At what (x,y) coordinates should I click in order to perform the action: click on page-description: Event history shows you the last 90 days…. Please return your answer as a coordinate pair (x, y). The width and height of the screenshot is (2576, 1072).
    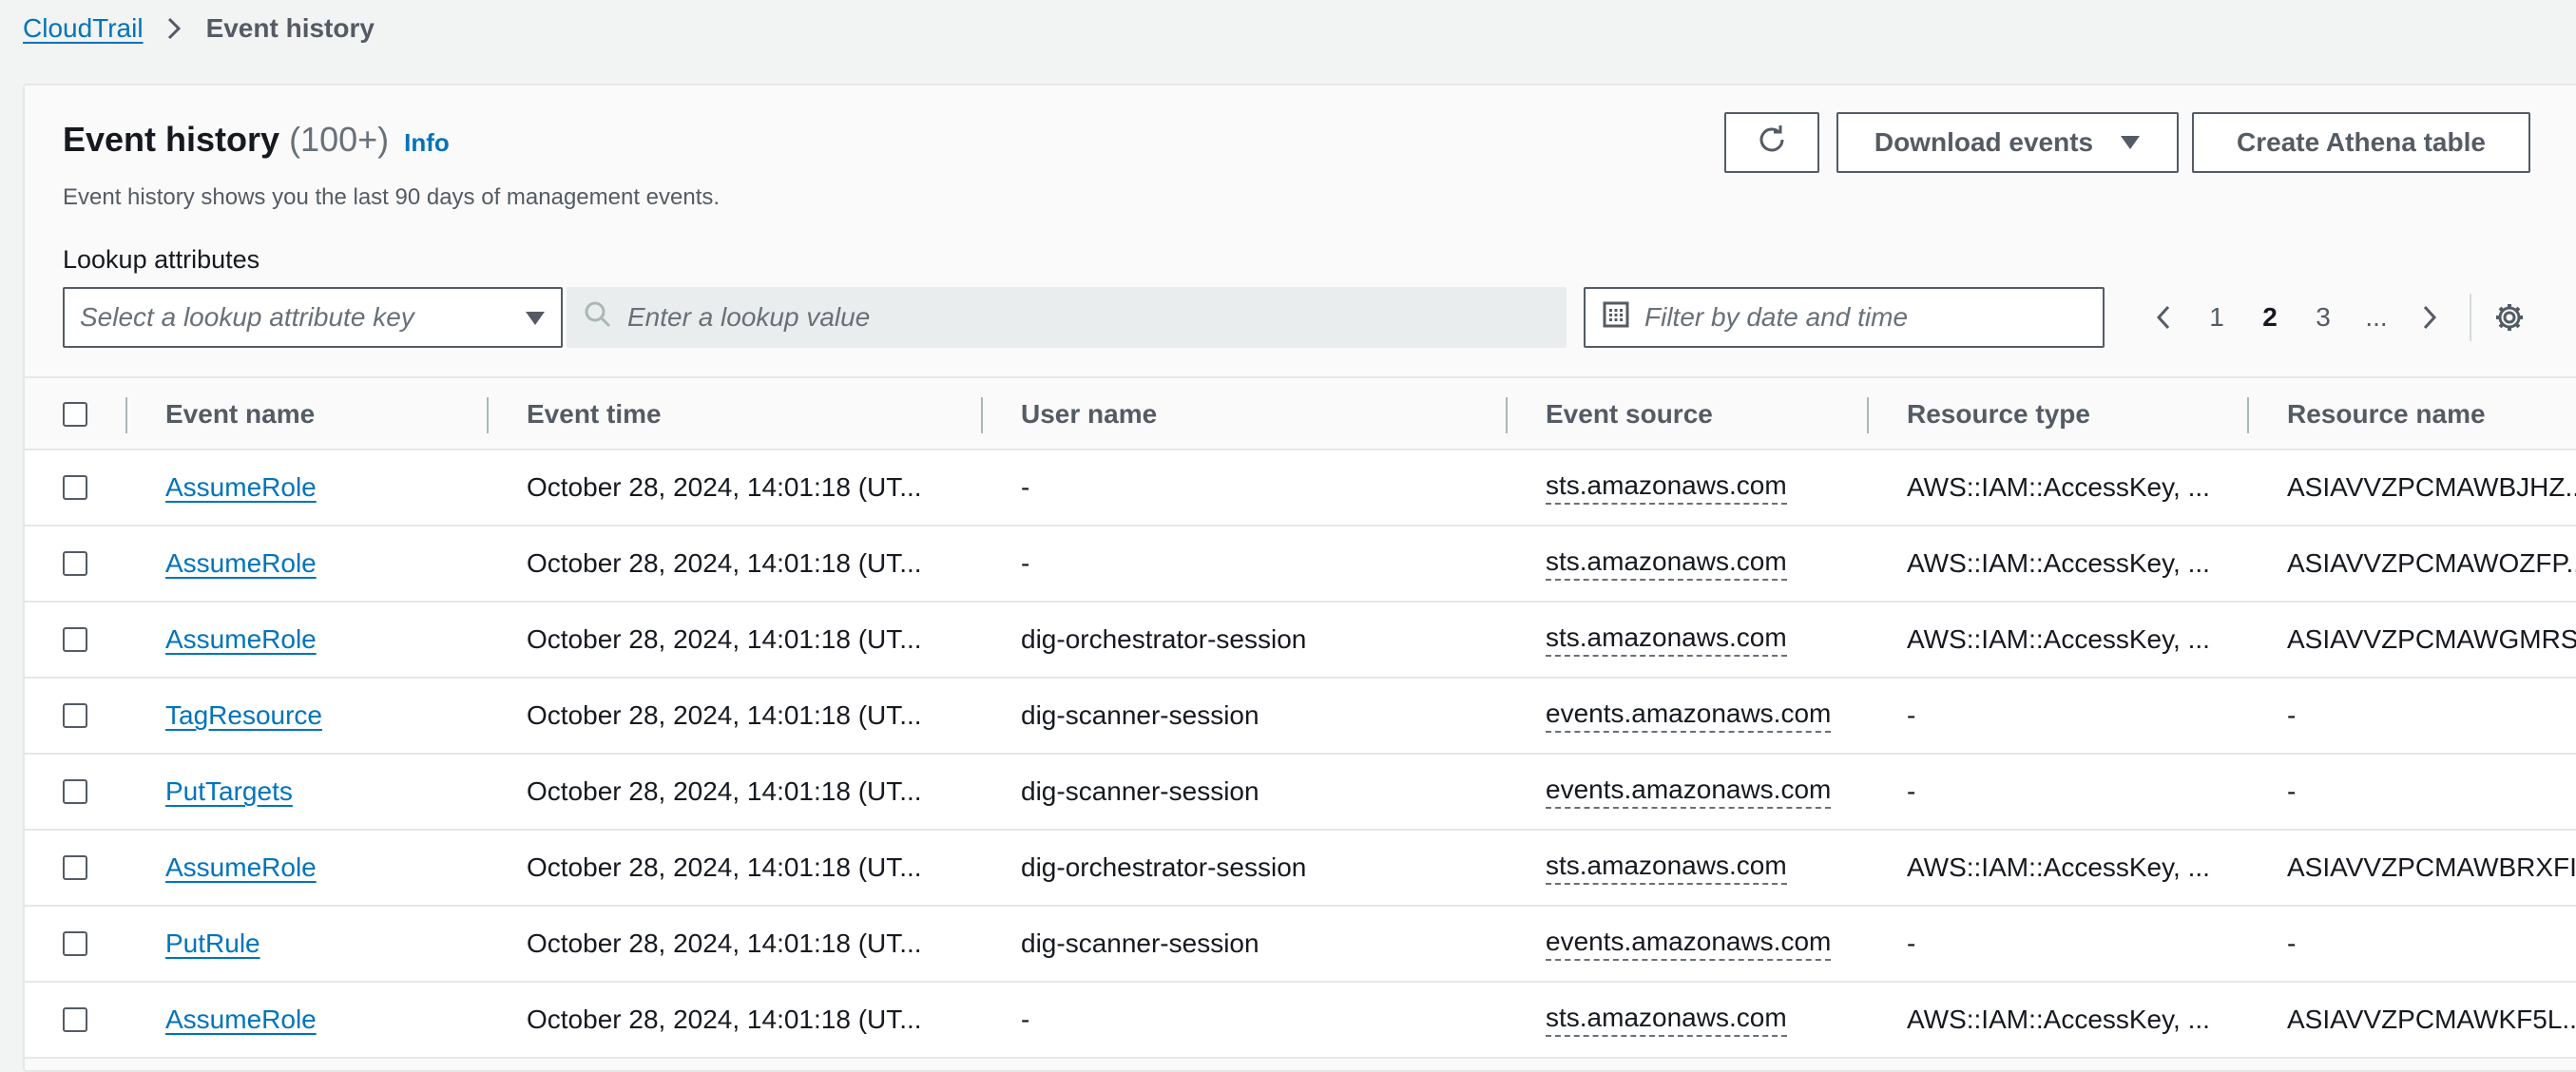
    Looking at the image, I should click on (392, 197).